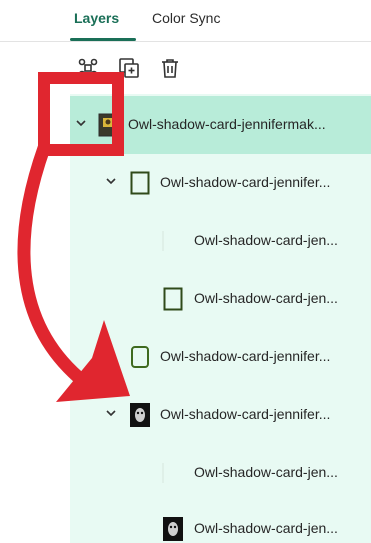  What do you see at coordinates (96, 18) in the screenshot?
I see `tab-layers: Layers` at bounding box center [96, 18].